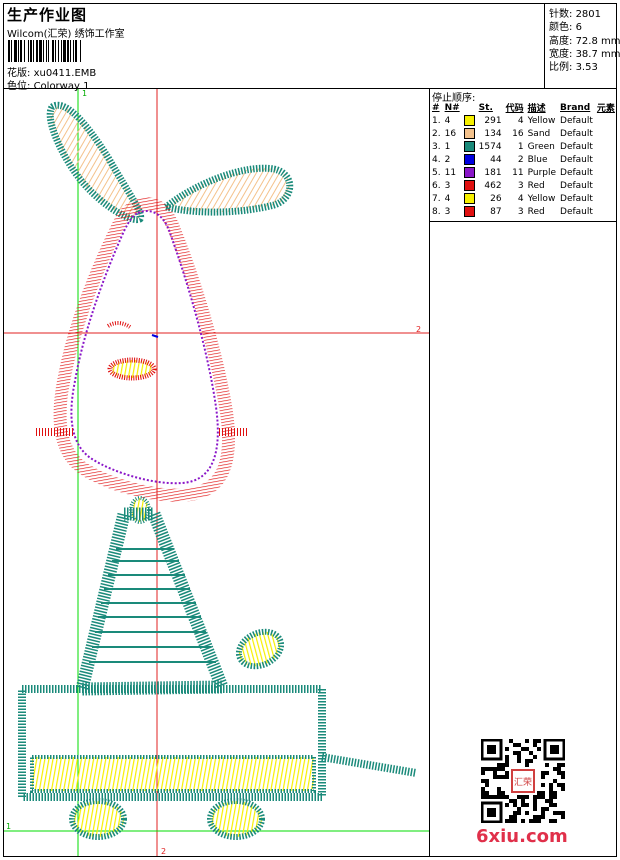 The width and height of the screenshot is (620, 860). What do you see at coordinates (514, 109) in the screenshot?
I see `col-code: 代码` at bounding box center [514, 109].